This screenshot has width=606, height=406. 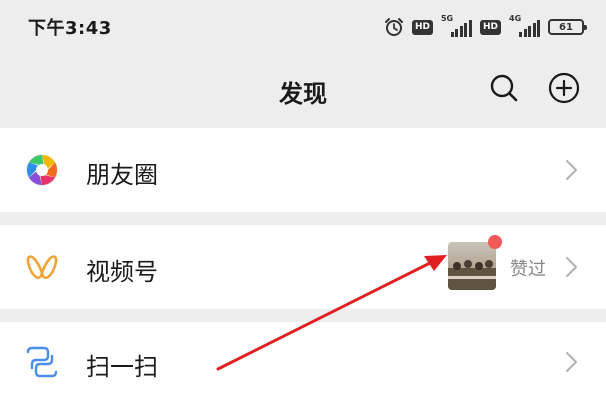 I want to click on network-4g-label: 4G, so click(x=515, y=18).